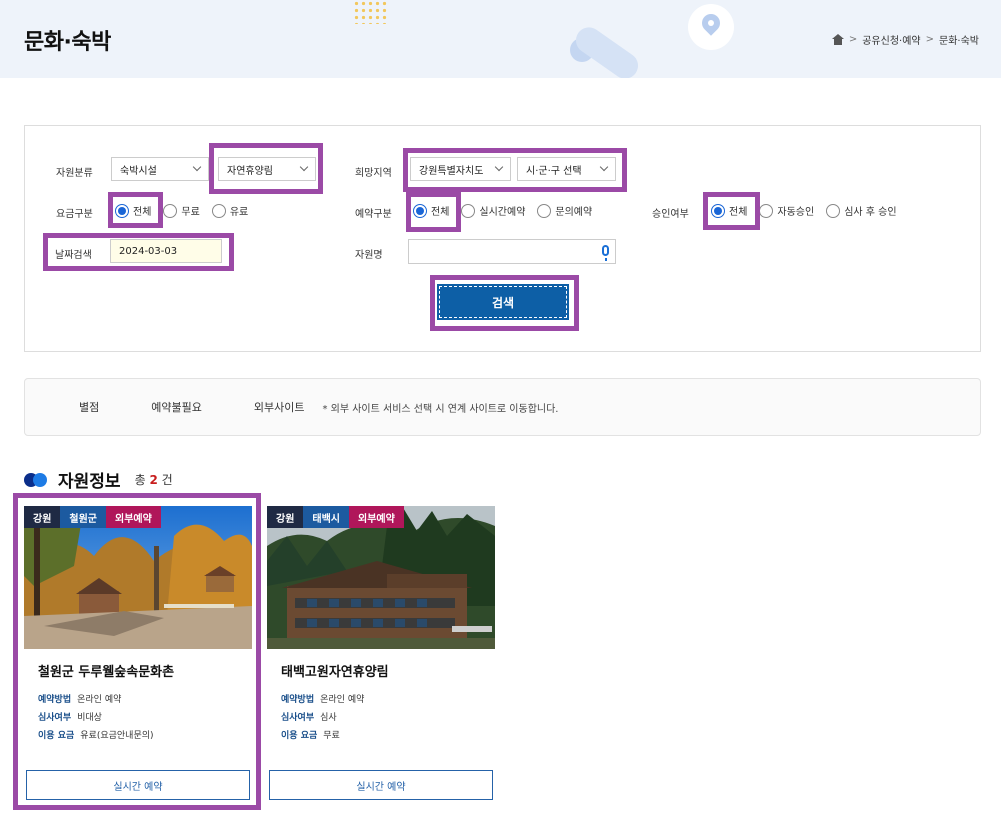 The image size is (1001, 839). Describe the element at coordinates (74, 214) in the screenshot. I see `fee-label: 요금구분` at that location.